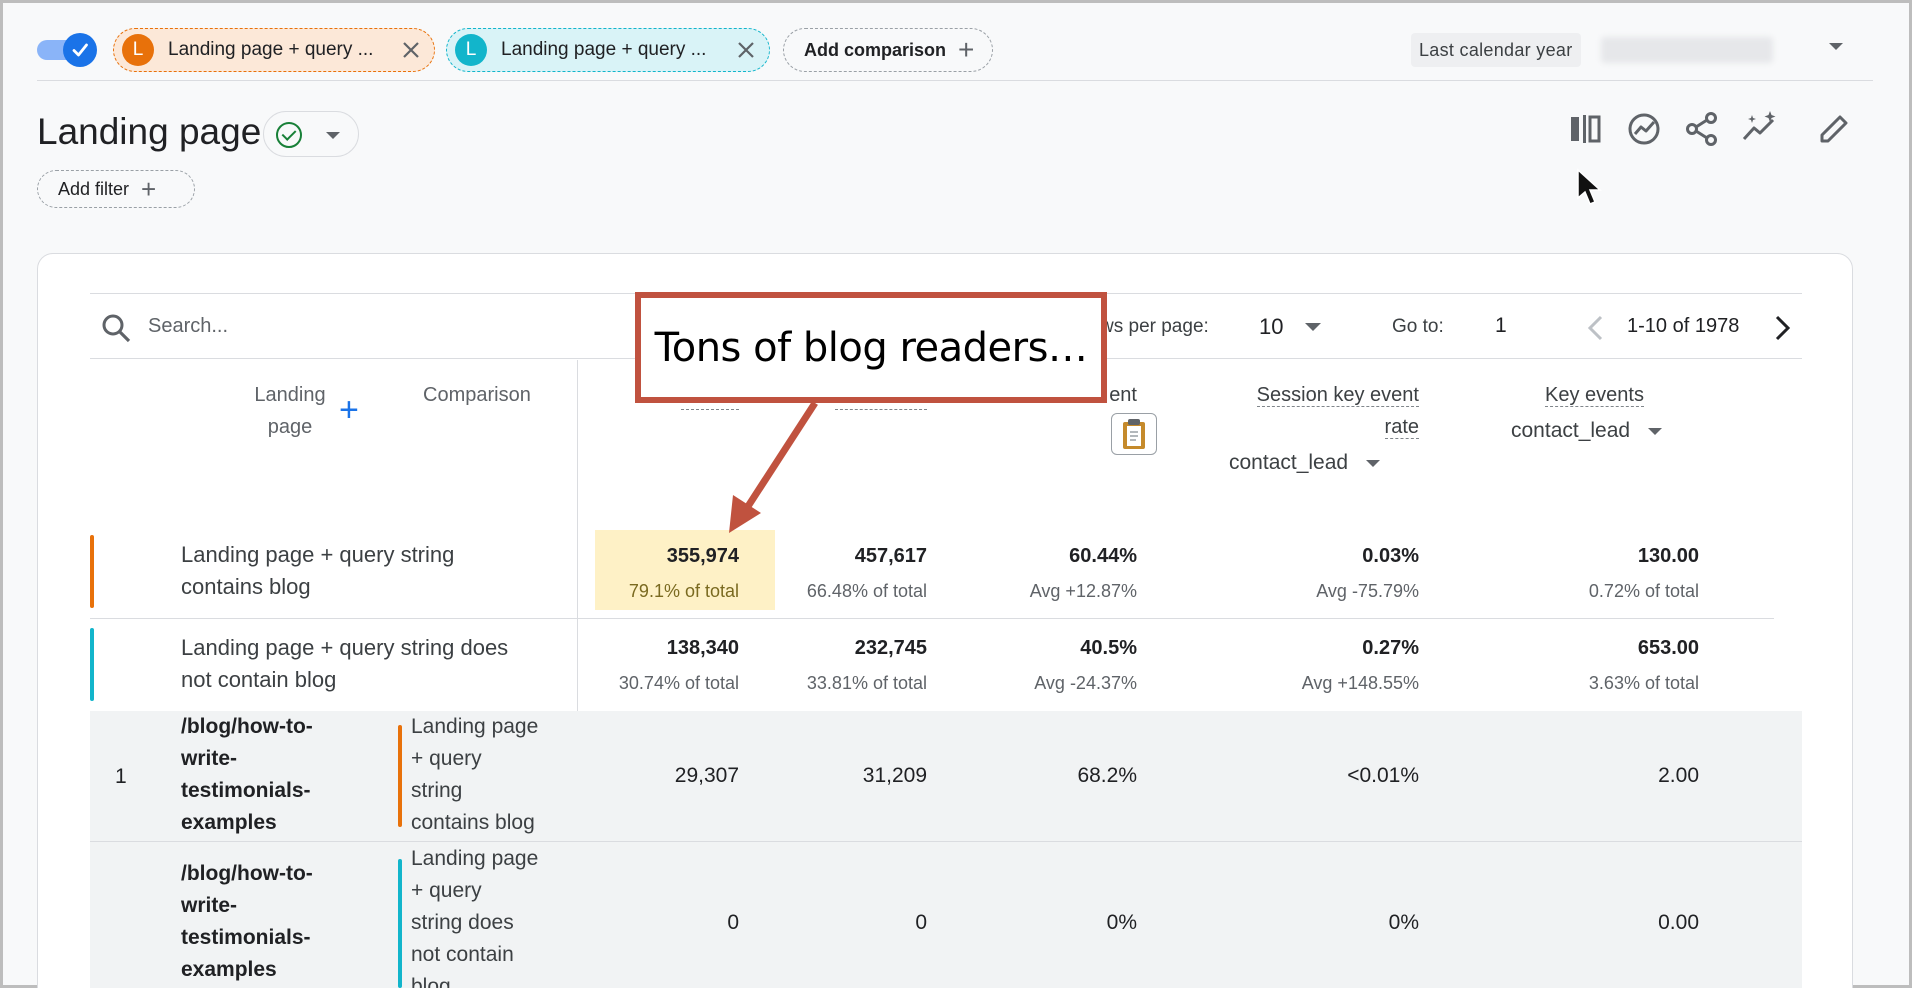  What do you see at coordinates (149, 131) in the screenshot?
I see `page-title: Landing page` at bounding box center [149, 131].